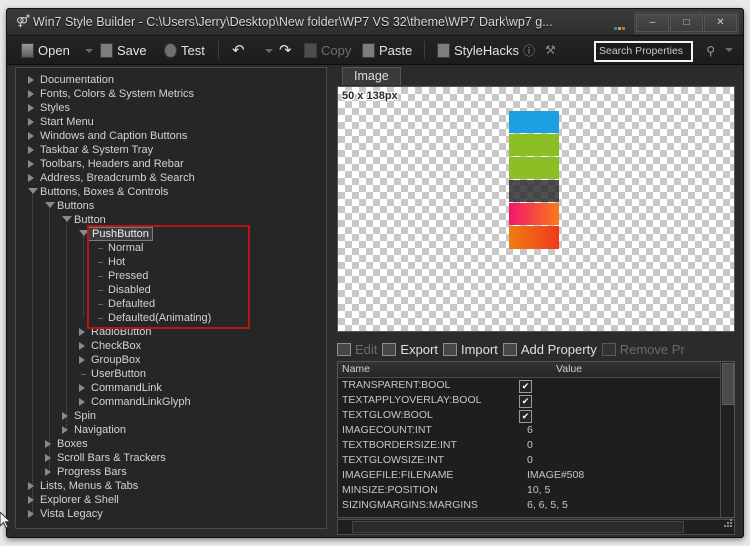  Describe the element at coordinates (371, 76) in the screenshot. I see `tab-image: Image` at that location.